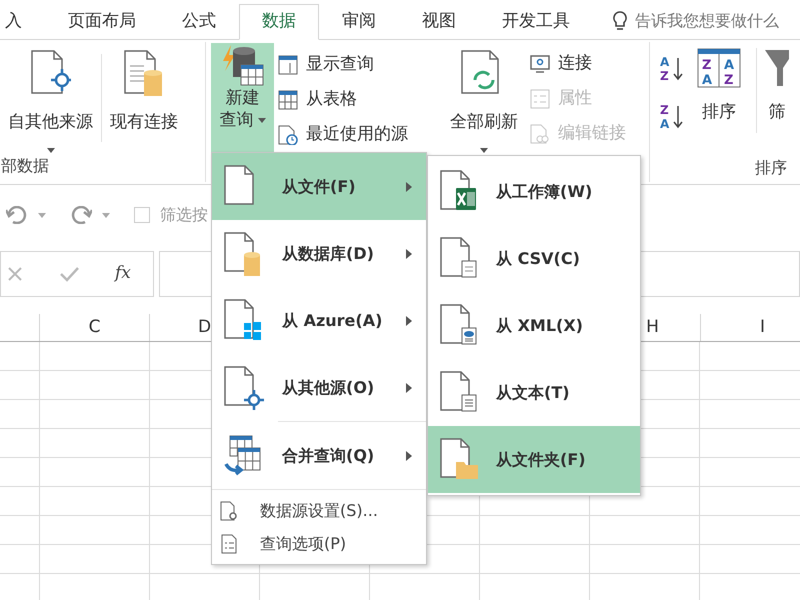 The width and height of the screenshot is (800, 600). Describe the element at coordinates (484, 98) in the screenshot. I see `ribbon-button: 全部刷新` at that location.